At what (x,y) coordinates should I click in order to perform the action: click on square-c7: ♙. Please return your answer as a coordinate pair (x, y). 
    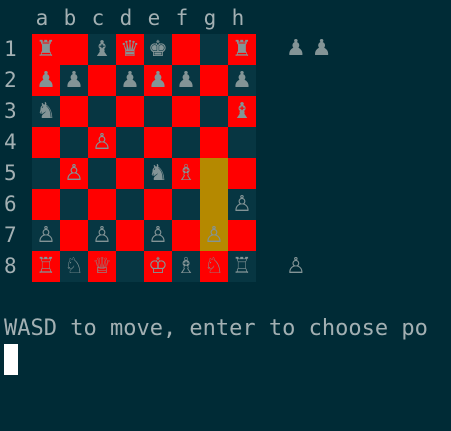
    Looking at the image, I should click on (102, 235).